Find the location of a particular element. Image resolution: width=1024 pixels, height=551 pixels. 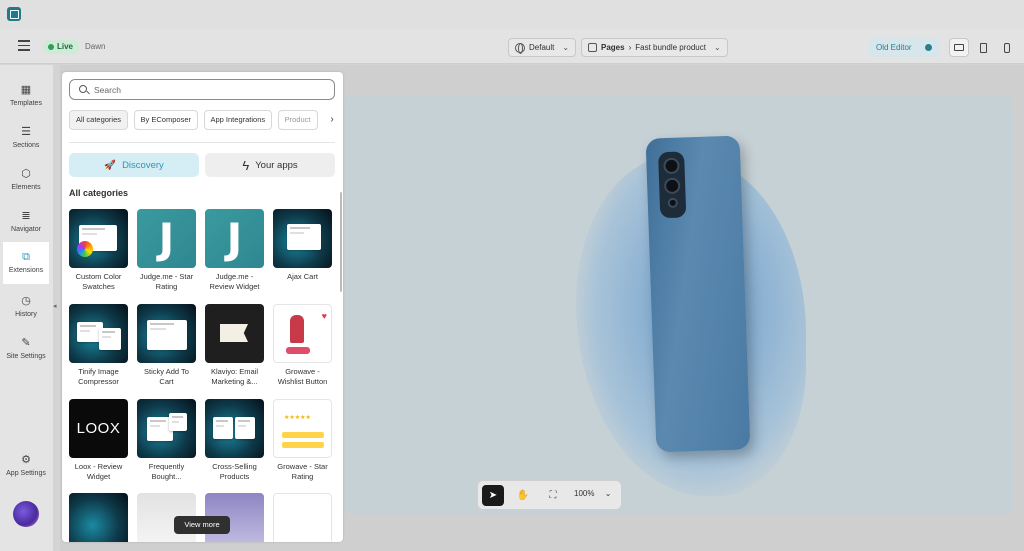

templates-icon: ▦ is located at coordinates (26, 90).